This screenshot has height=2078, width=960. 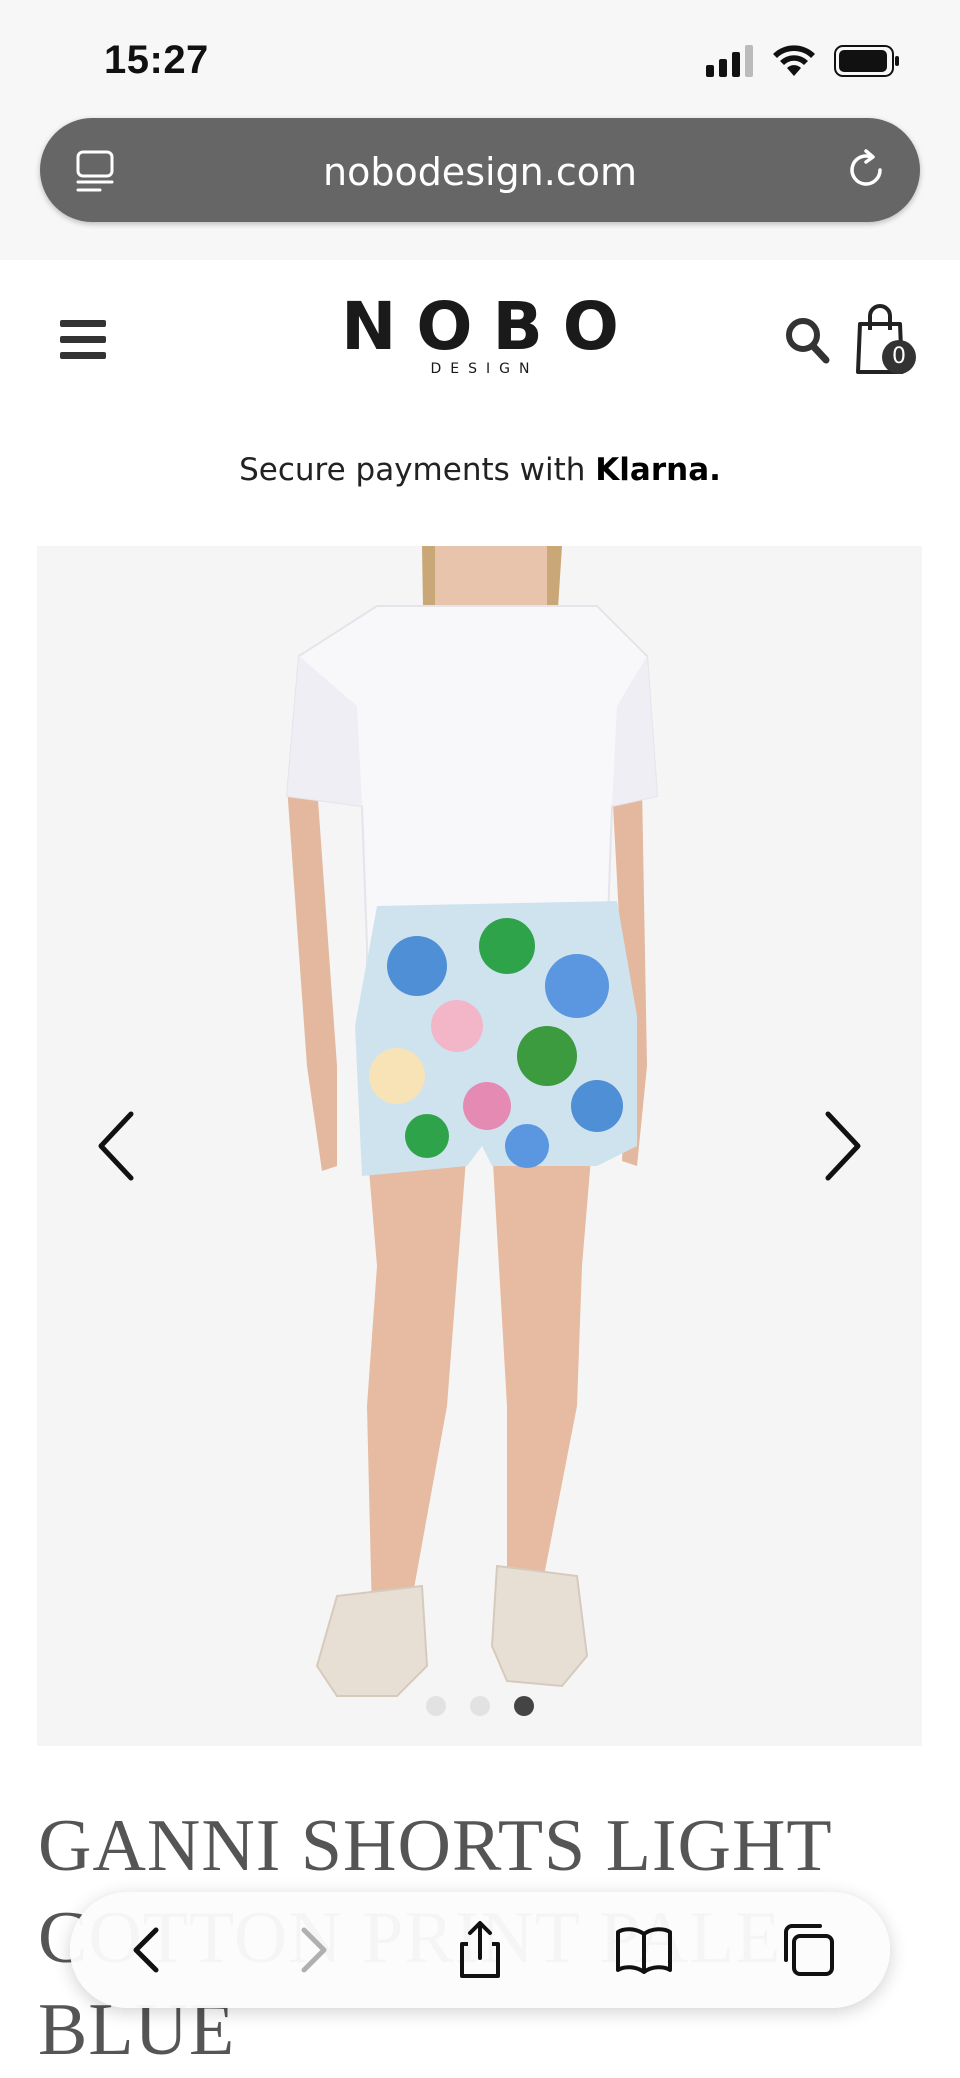 I want to click on status-time: 15:27, so click(x=156, y=60).